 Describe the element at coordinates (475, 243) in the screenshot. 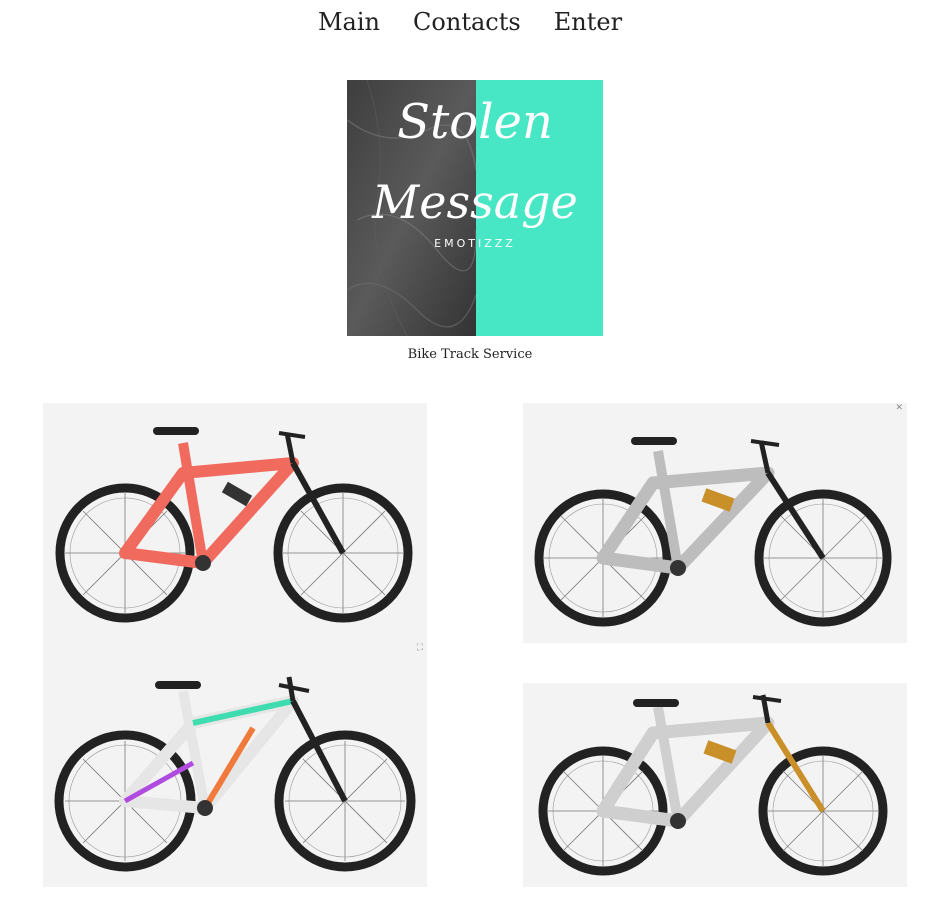

I see `logo-tagline: EMOTIZZZ` at that location.